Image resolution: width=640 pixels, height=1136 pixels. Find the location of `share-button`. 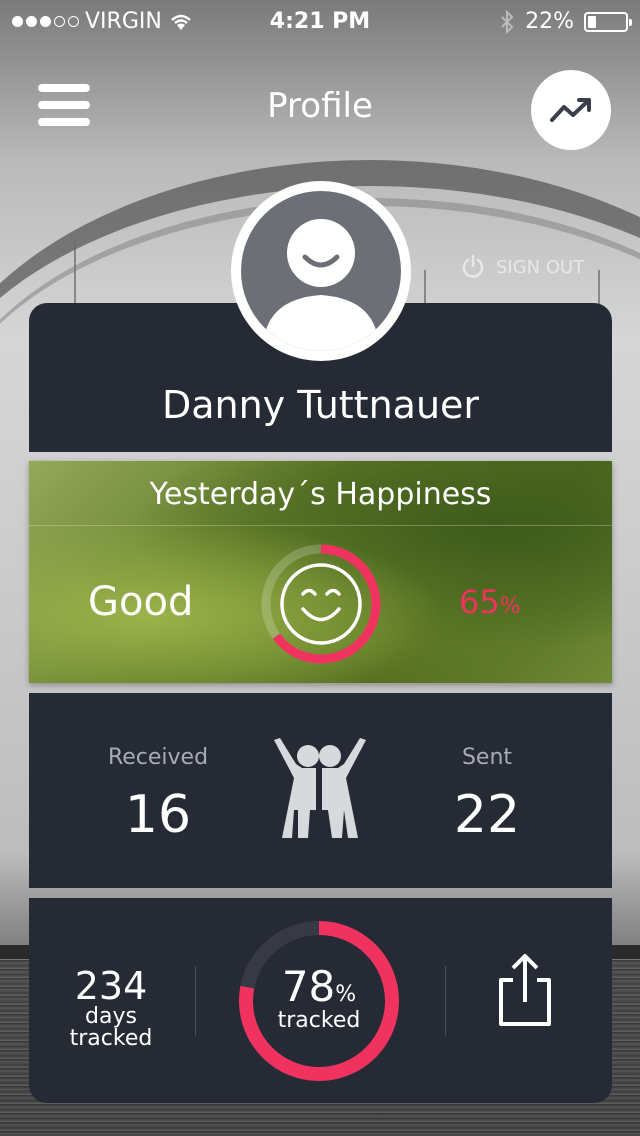

share-button is located at coordinates (525, 990).